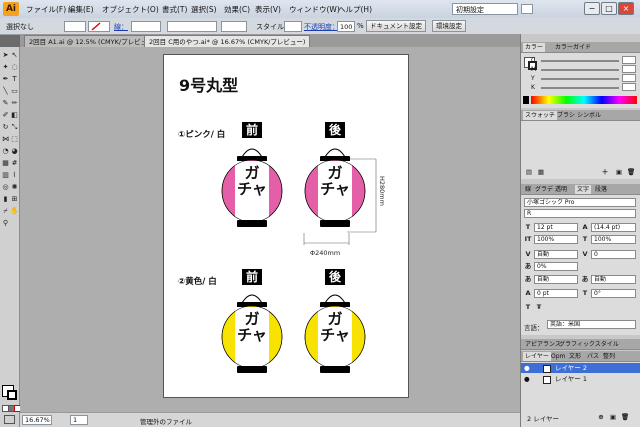 The image size is (640, 427). I want to click on slice-tool-icon: ⌿, so click(5, 211).